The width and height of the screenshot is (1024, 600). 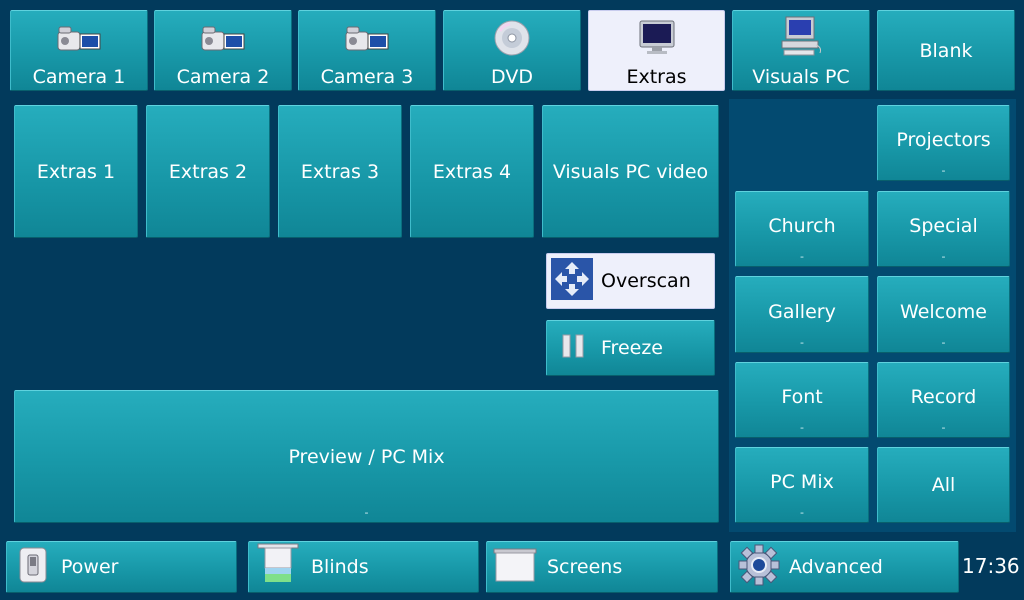 I want to click on source-label: Blank, so click(x=946, y=50).